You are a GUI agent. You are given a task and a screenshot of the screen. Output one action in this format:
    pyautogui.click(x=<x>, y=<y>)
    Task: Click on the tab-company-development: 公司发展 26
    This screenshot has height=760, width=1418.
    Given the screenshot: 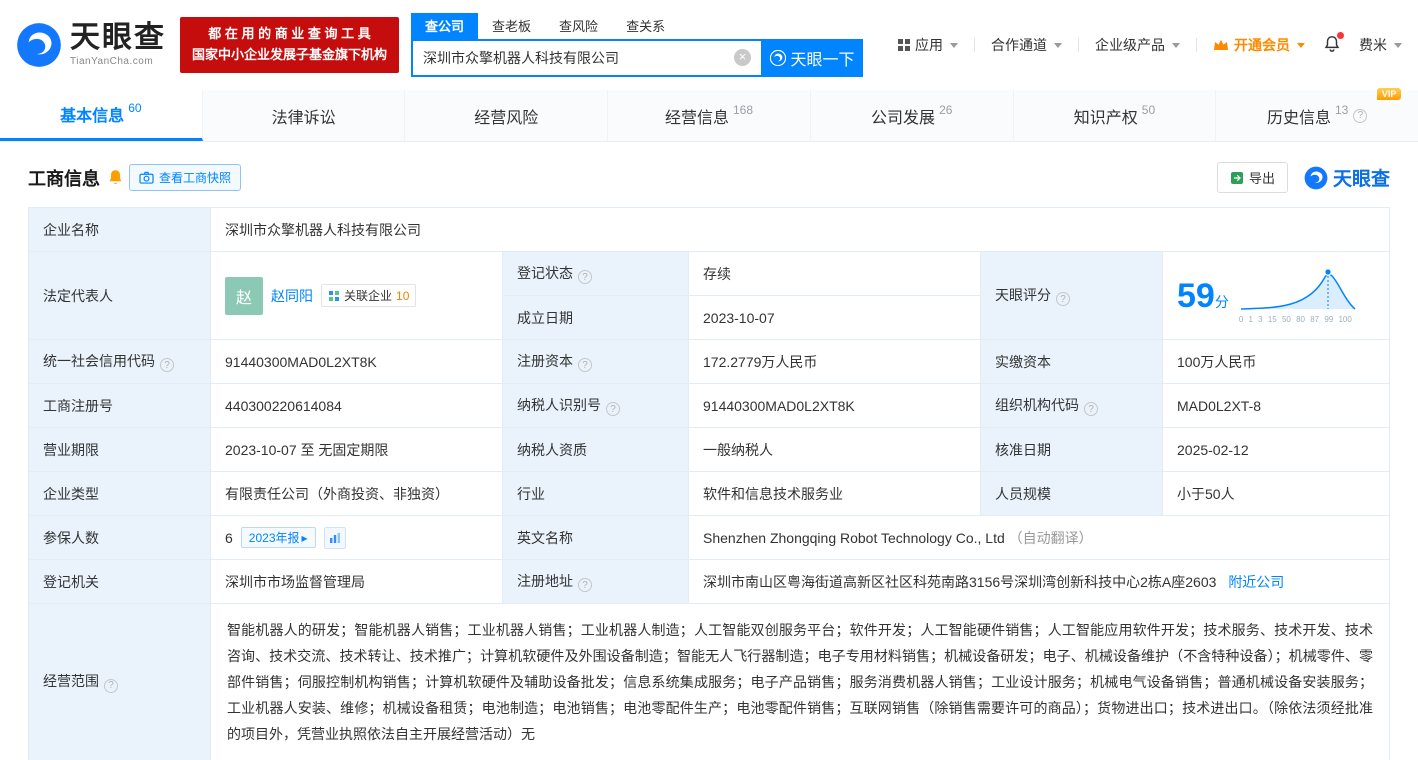 What is the action you would take?
    pyautogui.click(x=912, y=115)
    